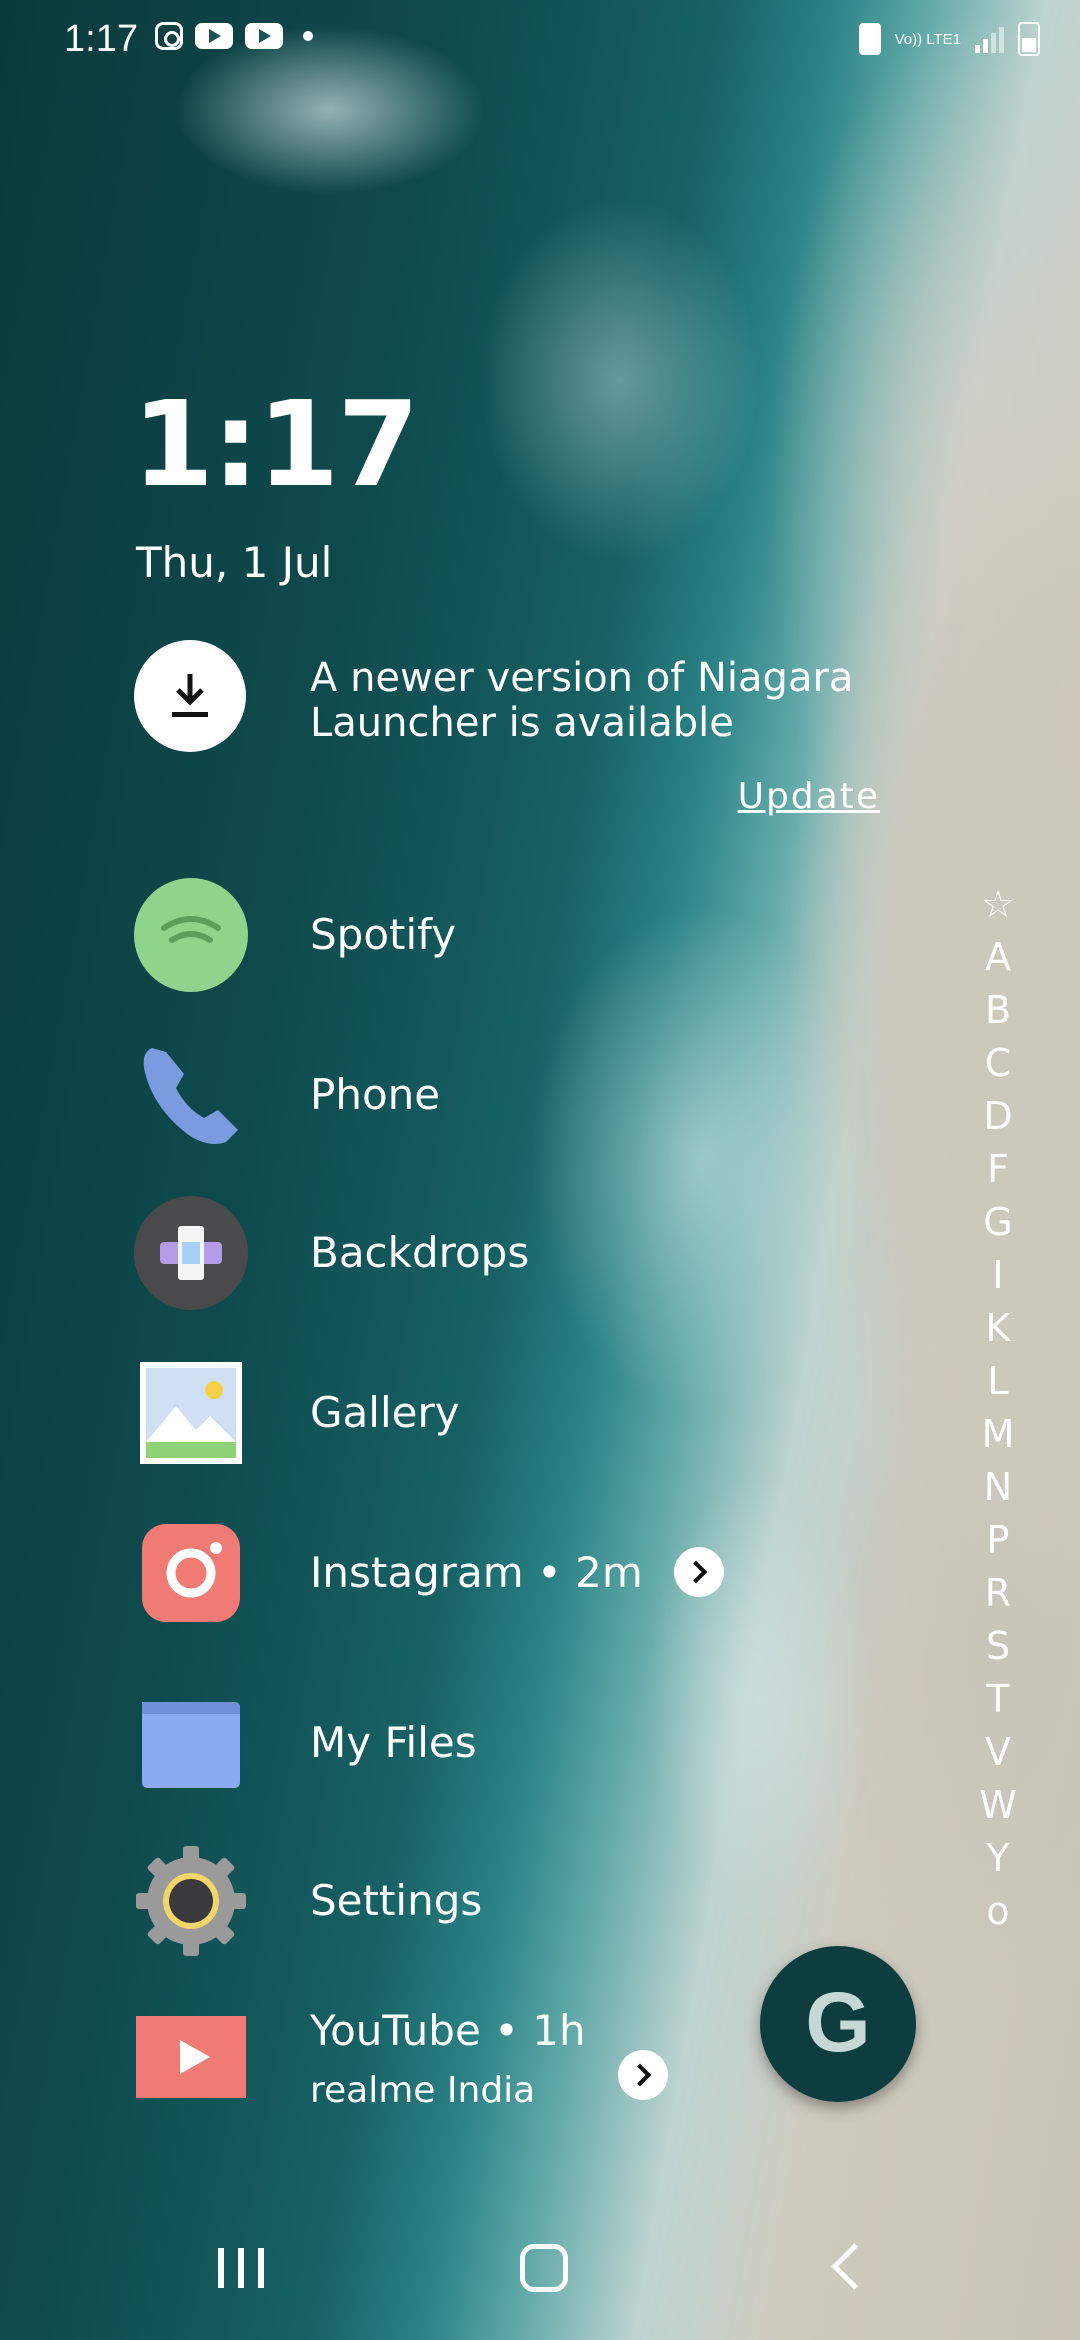  What do you see at coordinates (998, 1010) in the screenshot?
I see `index-letter: B` at bounding box center [998, 1010].